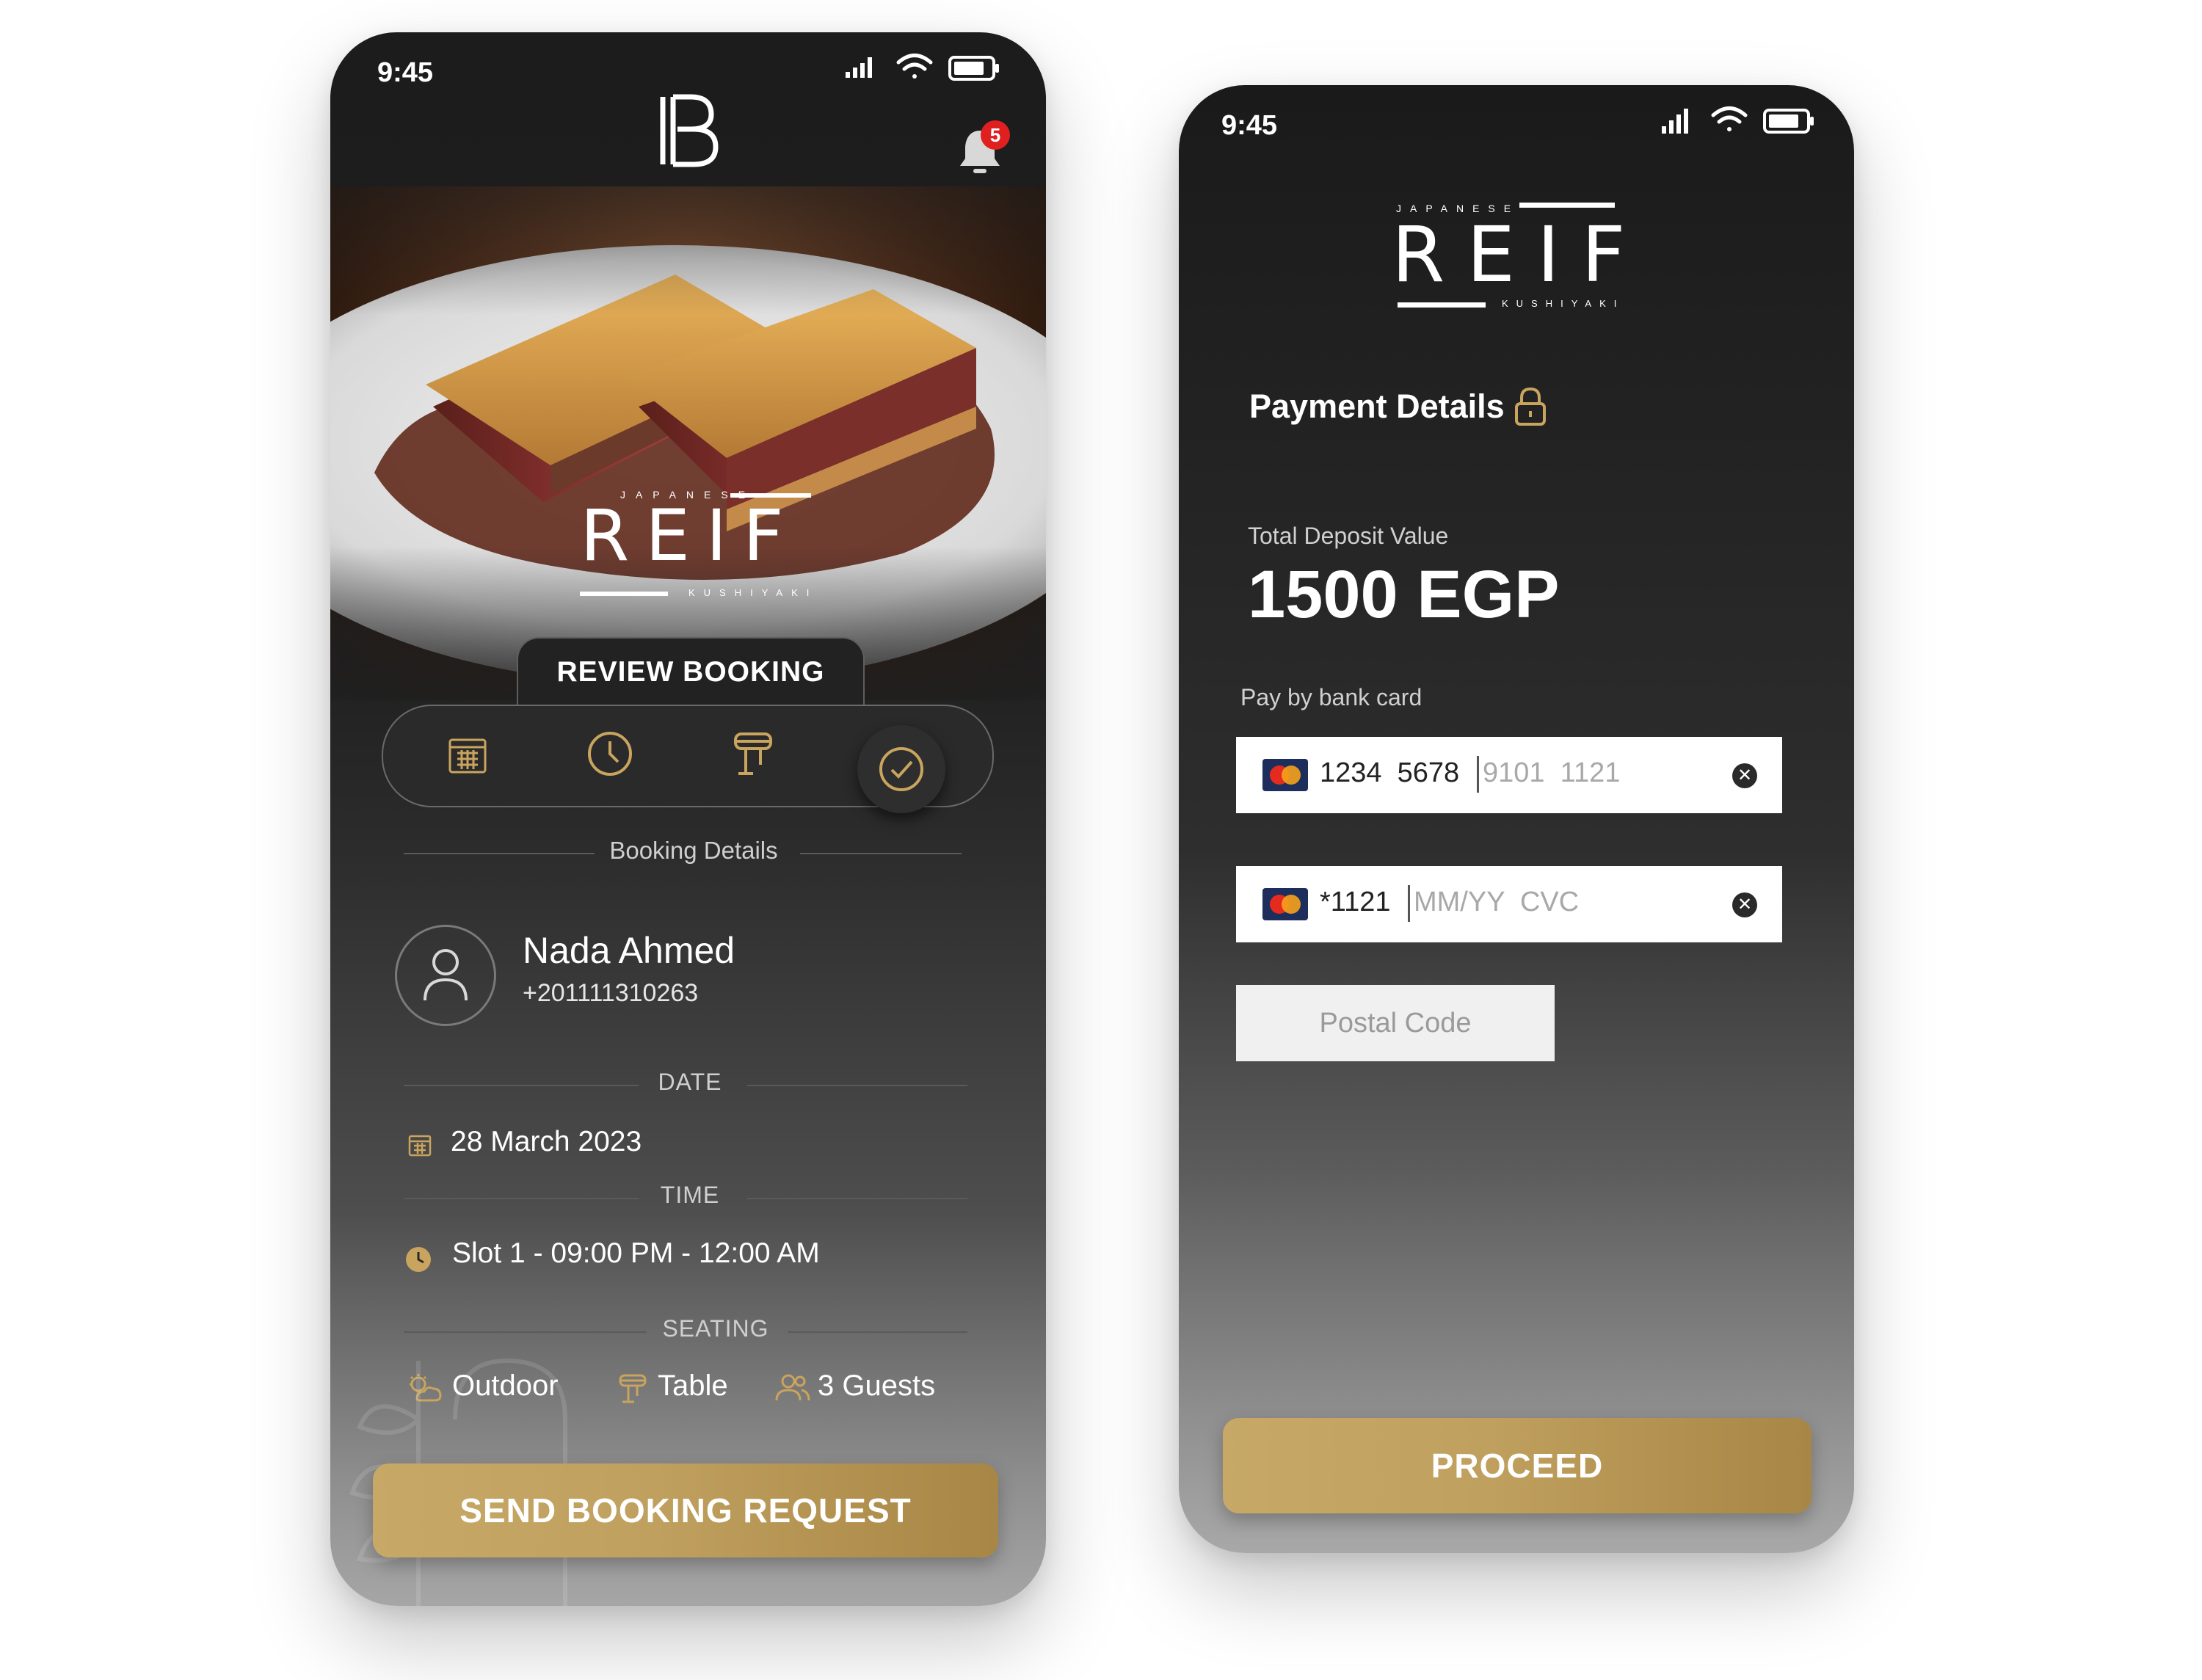 The width and height of the screenshot is (2202, 1680). Describe the element at coordinates (1442, 305) in the screenshot. I see `brand-line-bottom` at that location.